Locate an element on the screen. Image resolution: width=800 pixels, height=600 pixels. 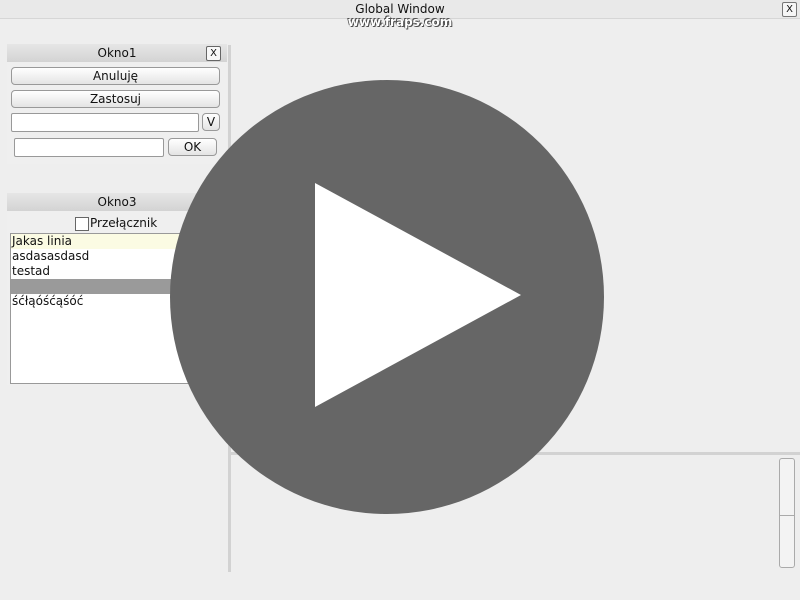
okno3-title: Okno3 is located at coordinates (117, 202).